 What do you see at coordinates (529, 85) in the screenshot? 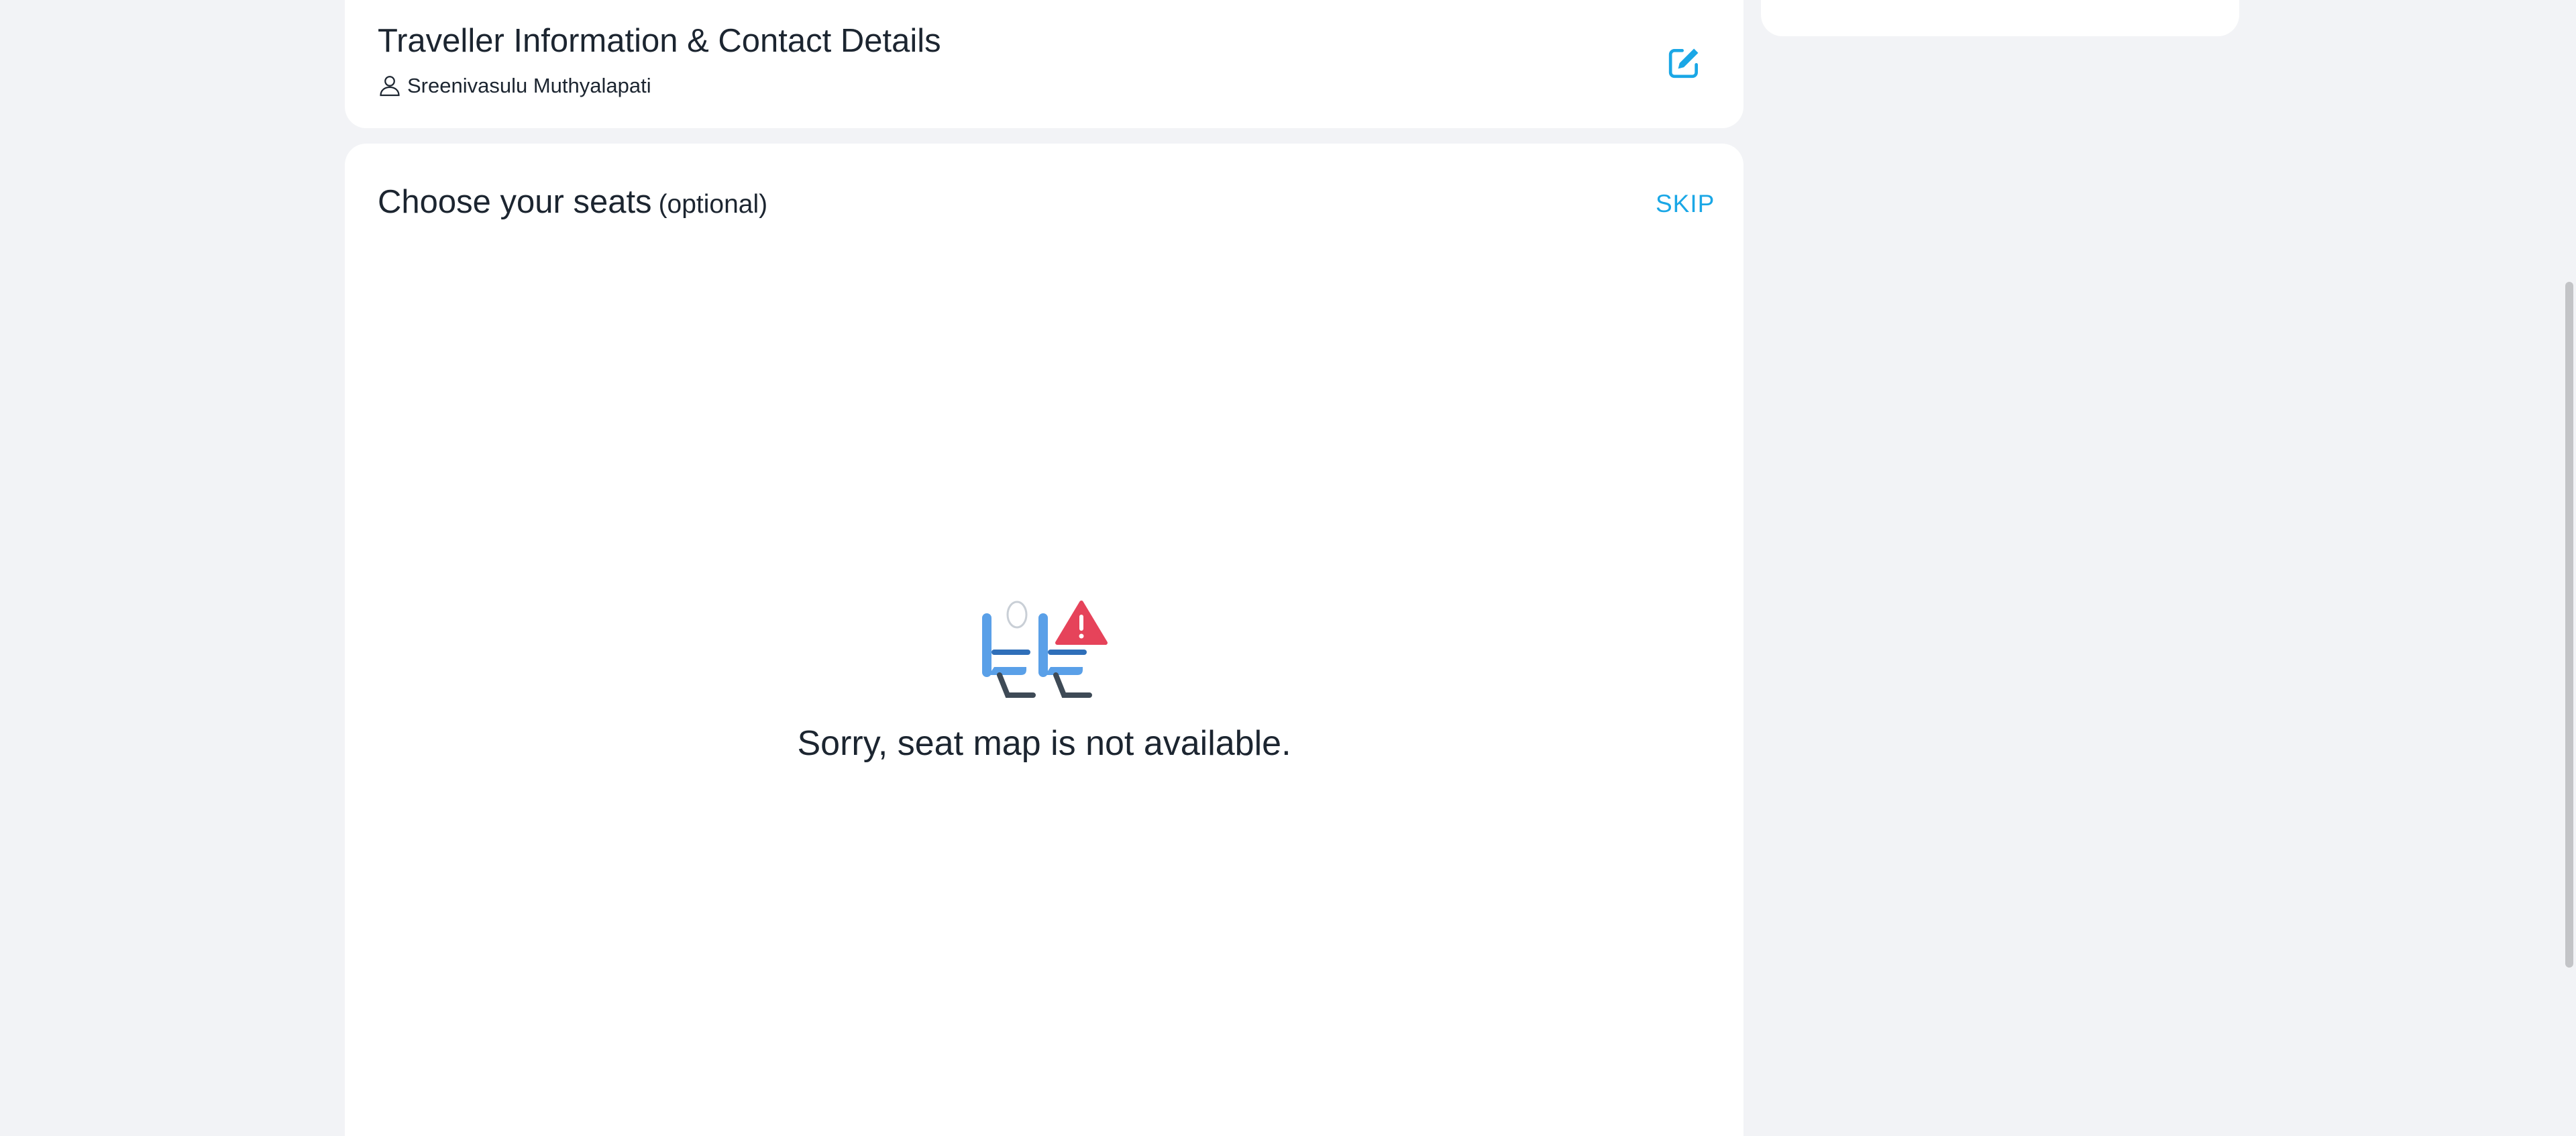
I see `traveller-name: Sreenivasulu Muthyalapati` at bounding box center [529, 85].